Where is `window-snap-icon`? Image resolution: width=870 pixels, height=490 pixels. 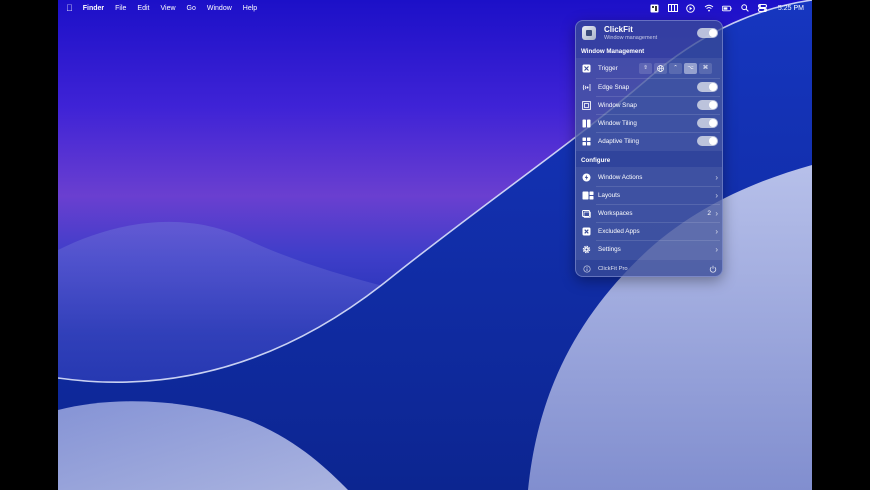 window-snap-icon is located at coordinates (586, 105).